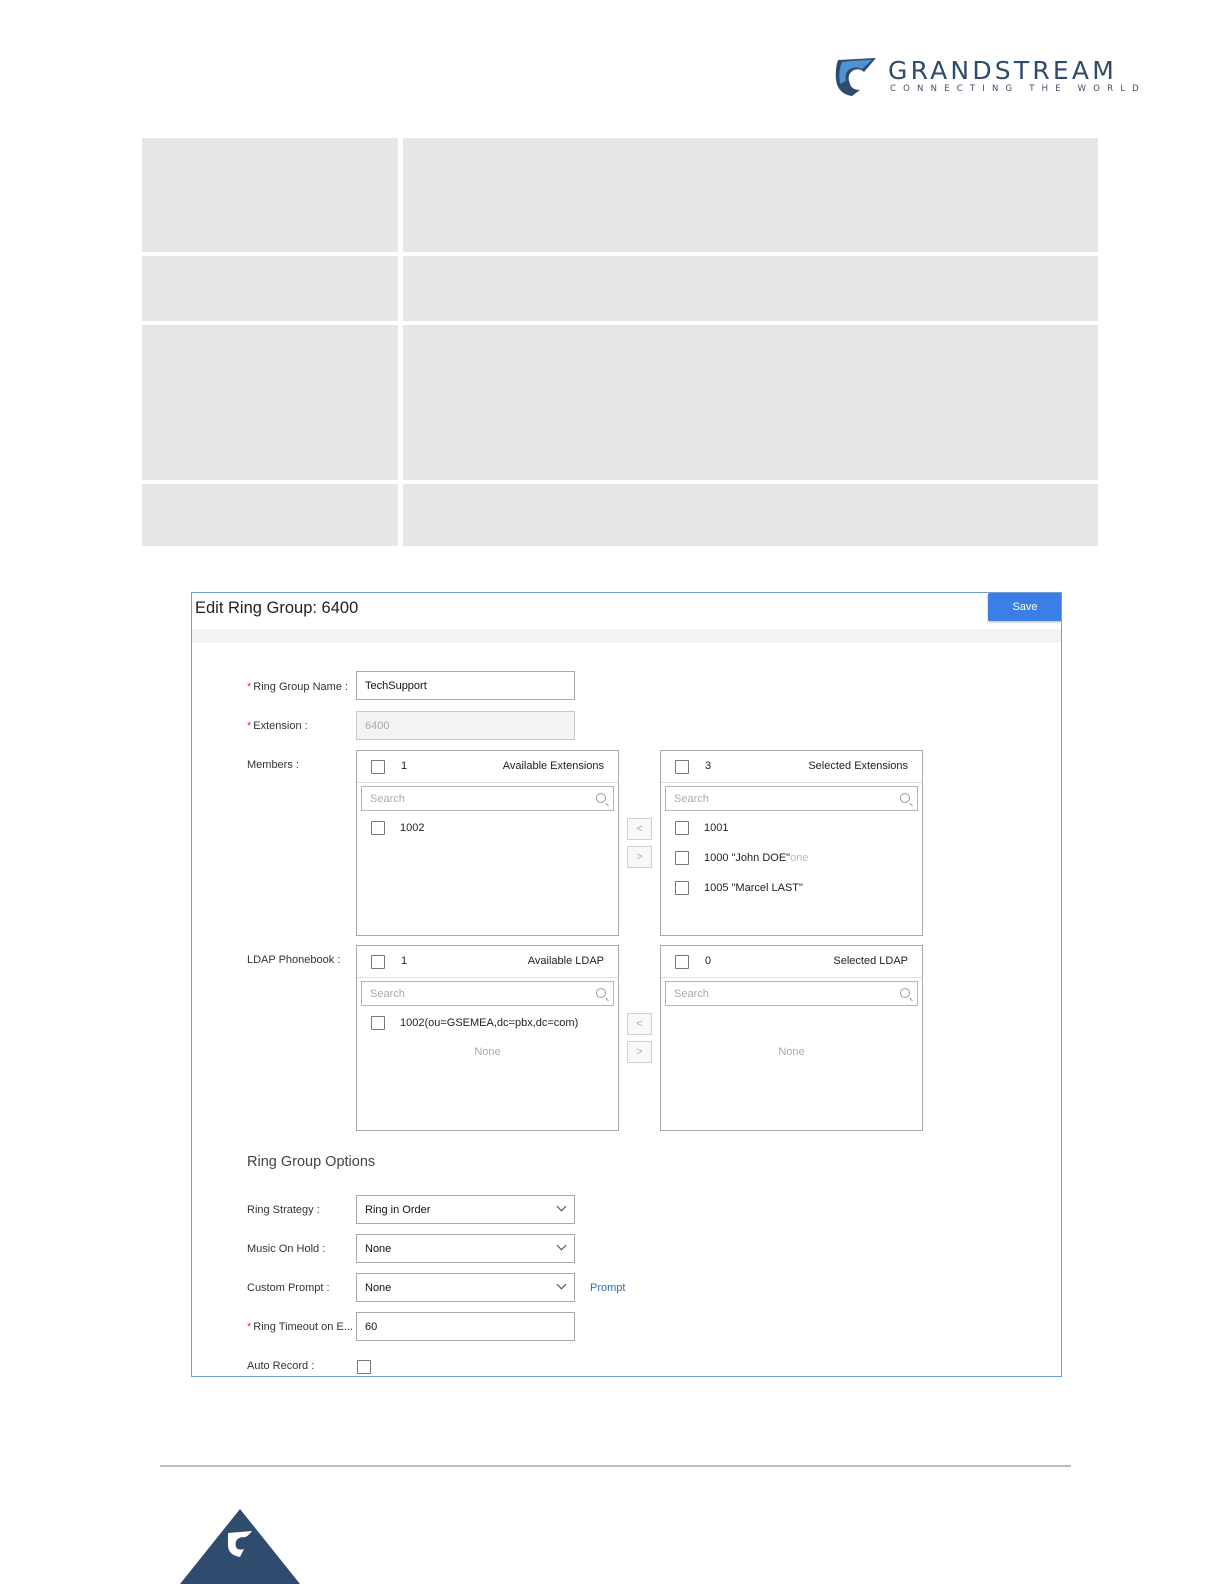 The width and height of the screenshot is (1224, 1584). What do you see at coordinates (487, 843) in the screenshot?
I see `available-extensions-list: 1 Available Extensions Search 1002` at bounding box center [487, 843].